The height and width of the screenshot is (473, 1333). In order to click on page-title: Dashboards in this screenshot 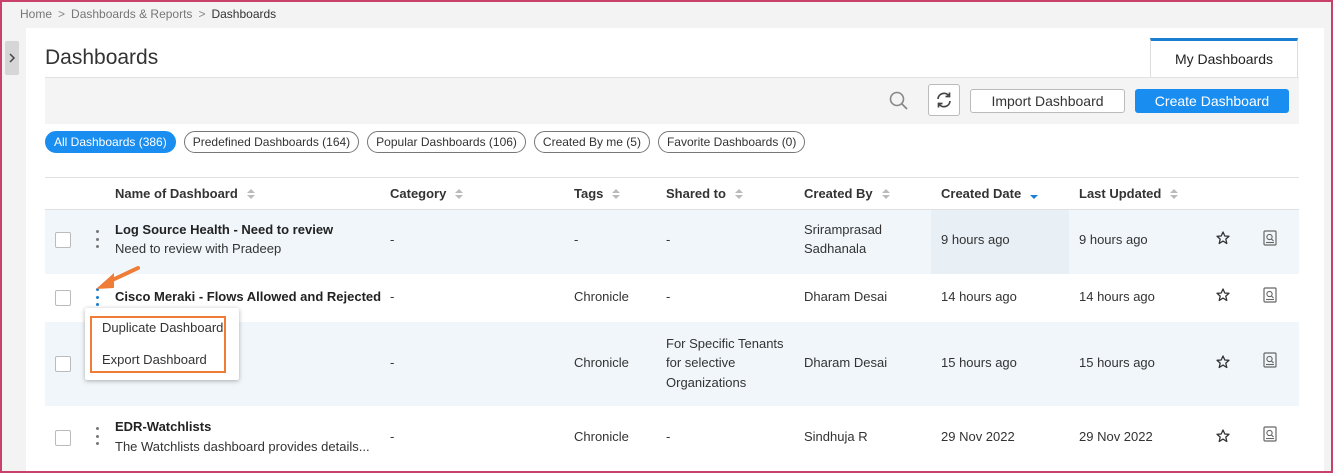, I will do `click(102, 57)`.